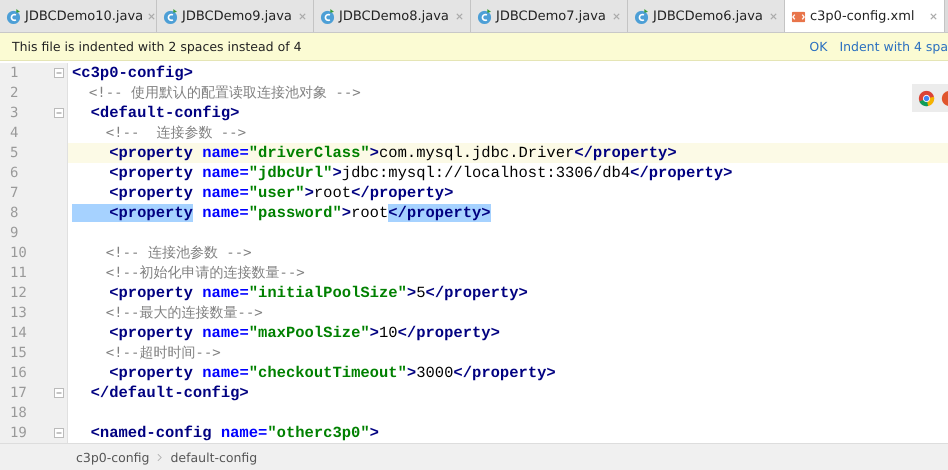  What do you see at coordinates (327, 373) in the screenshot?
I see `attribute-value: "checkoutTimeout"` at bounding box center [327, 373].